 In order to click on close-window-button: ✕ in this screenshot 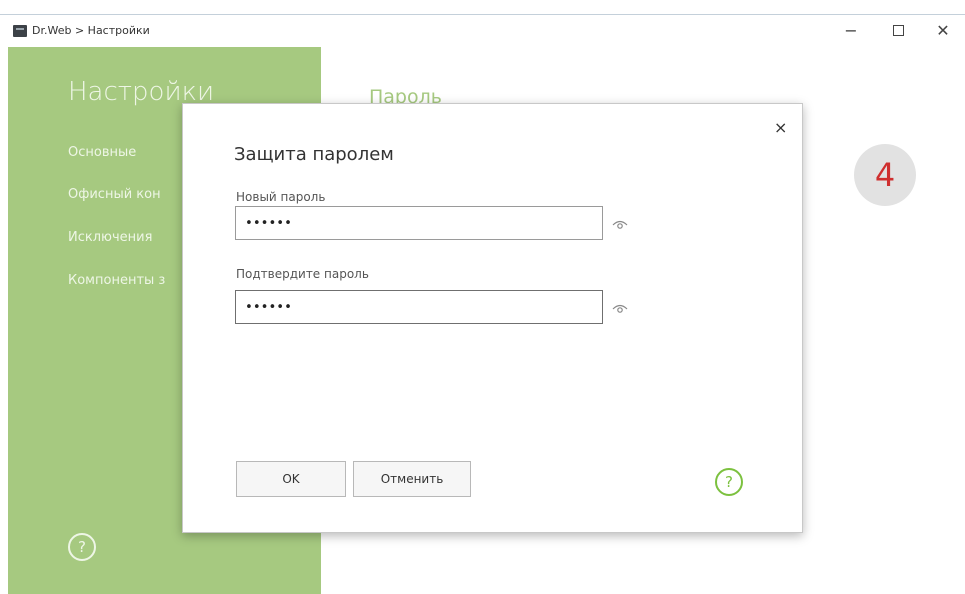, I will do `click(943, 31)`.